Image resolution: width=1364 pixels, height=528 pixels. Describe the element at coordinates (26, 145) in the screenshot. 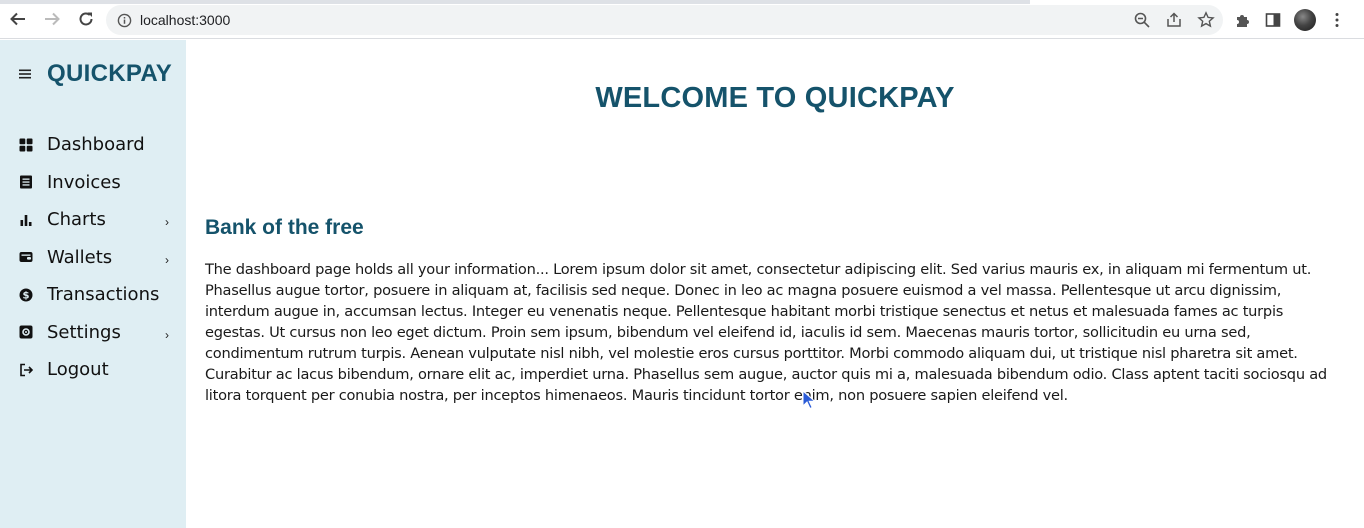

I see `dashboard-icon` at that location.